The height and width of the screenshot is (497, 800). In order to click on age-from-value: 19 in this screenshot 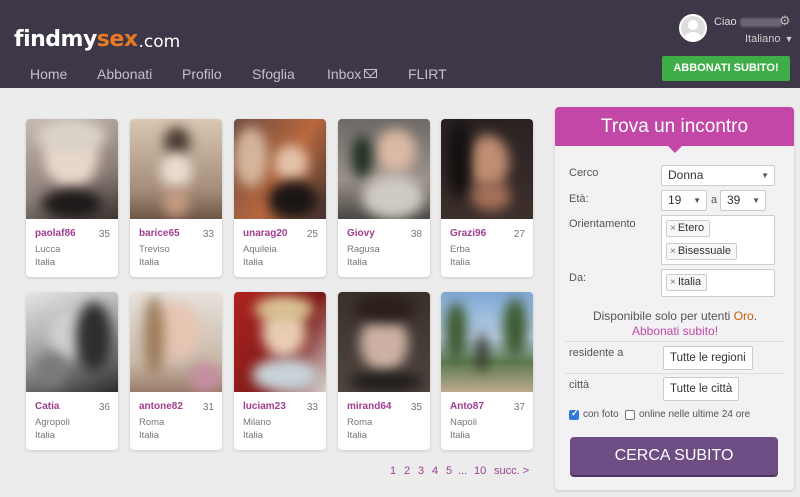, I will do `click(675, 200)`.